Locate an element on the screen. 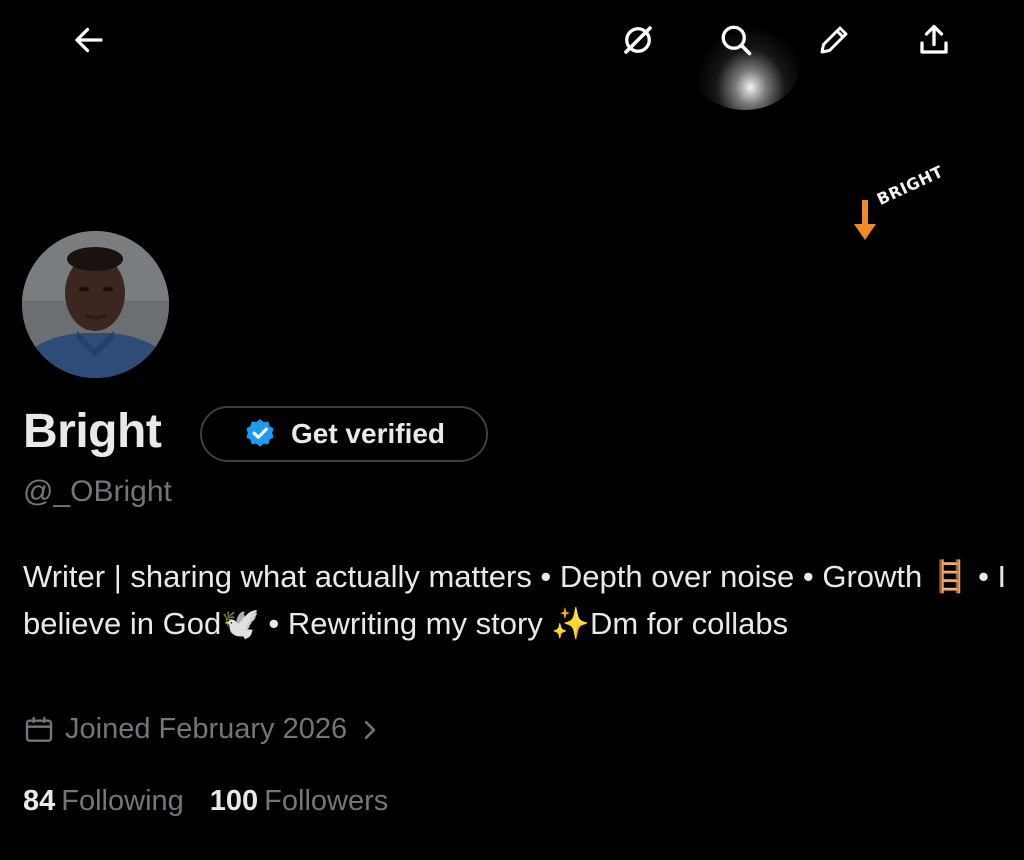 The height and width of the screenshot is (860, 1024). search-button is located at coordinates (736, 40).